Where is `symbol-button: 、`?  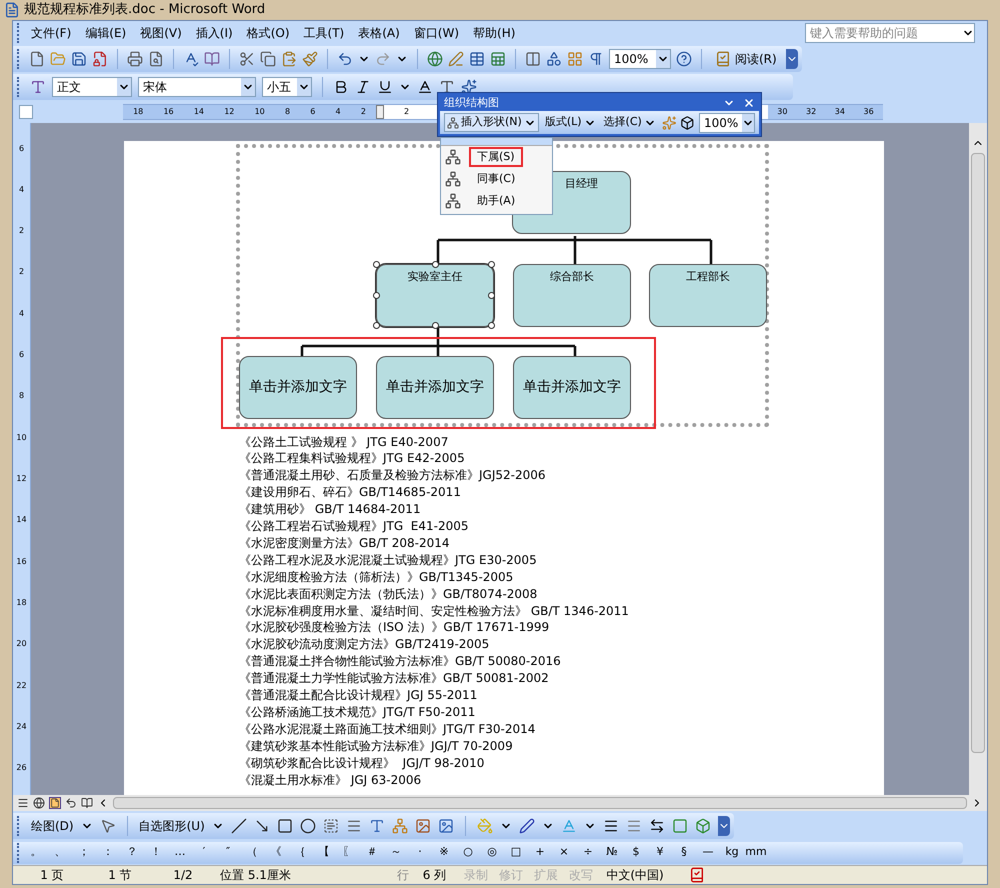
symbol-button: 、 is located at coordinates (60, 852).